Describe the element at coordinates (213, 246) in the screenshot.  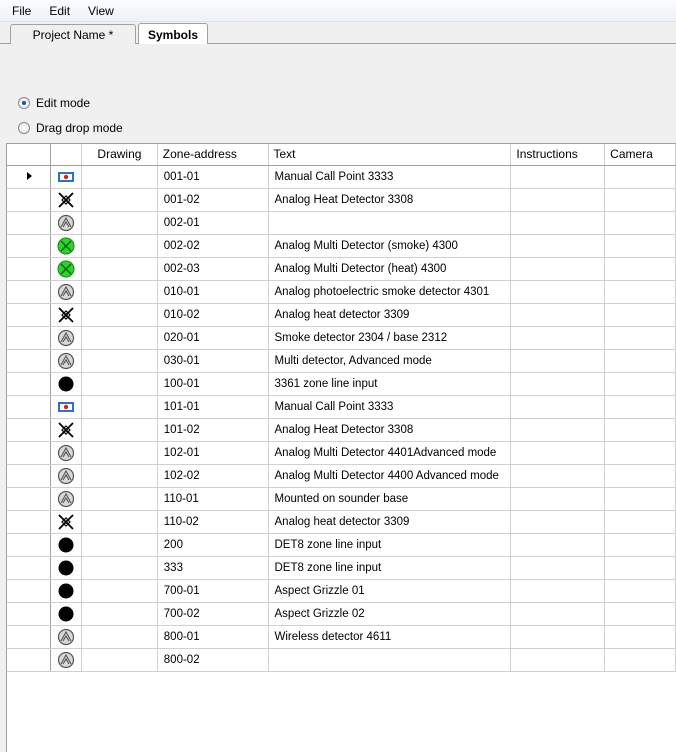
I see `zone-address-cell: 002-02` at that location.